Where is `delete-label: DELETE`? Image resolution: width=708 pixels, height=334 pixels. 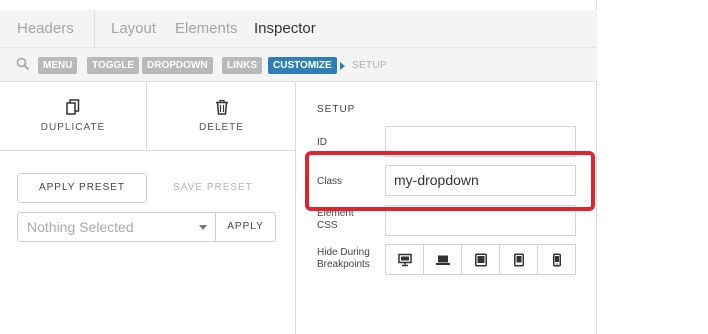
delete-label: DELETE is located at coordinates (221, 127).